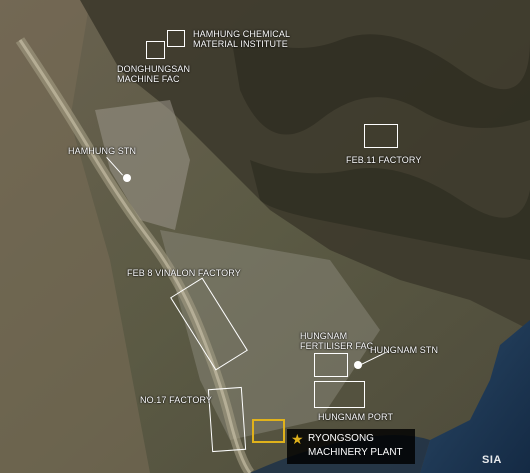 This screenshot has height=473, width=530. I want to click on hamhung-stn-label: HAMHUNG STN, so click(102, 151).